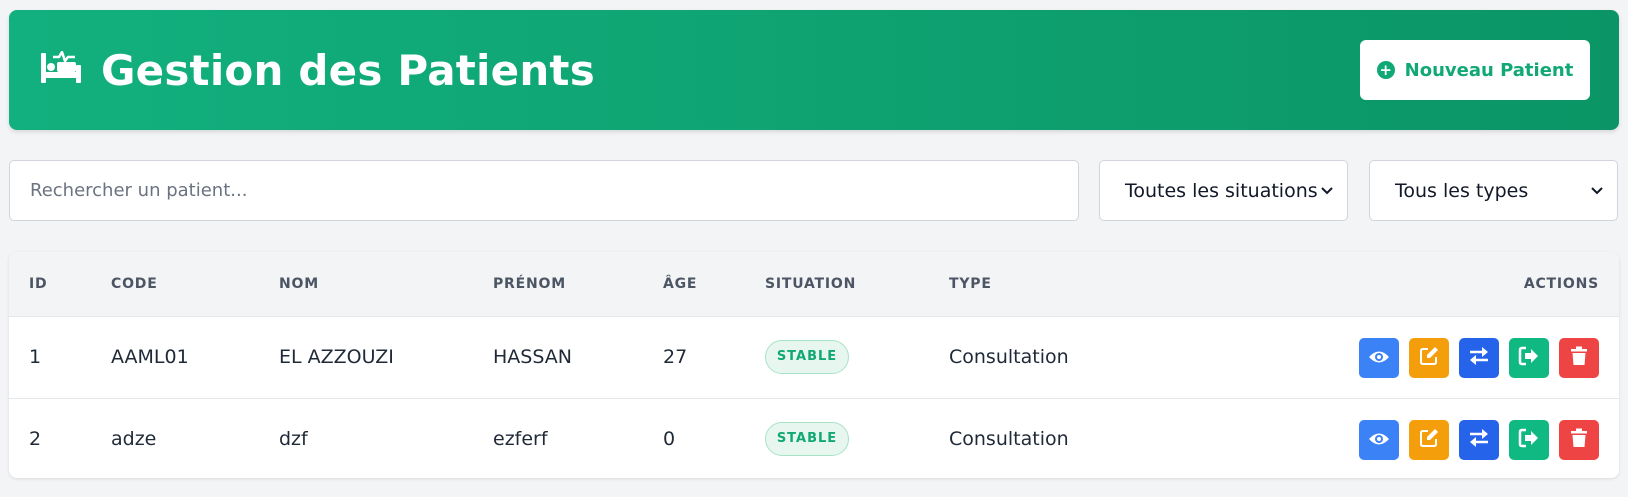 Image resolution: width=1628 pixels, height=497 pixels. I want to click on plus-circle-icon: +, so click(1385, 70).